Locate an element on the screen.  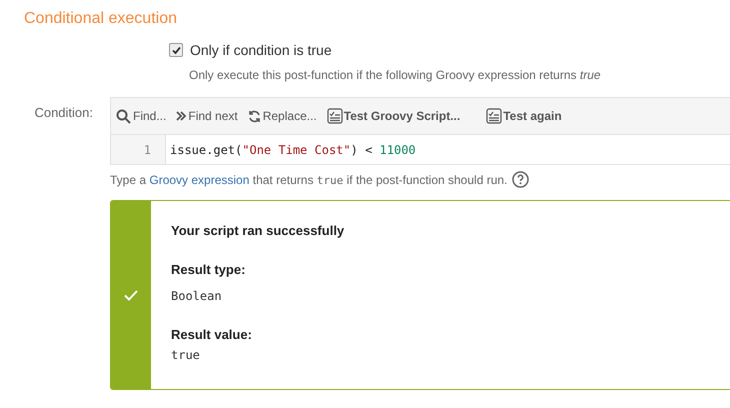
toolbar-button: Find next is located at coordinates (207, 116).